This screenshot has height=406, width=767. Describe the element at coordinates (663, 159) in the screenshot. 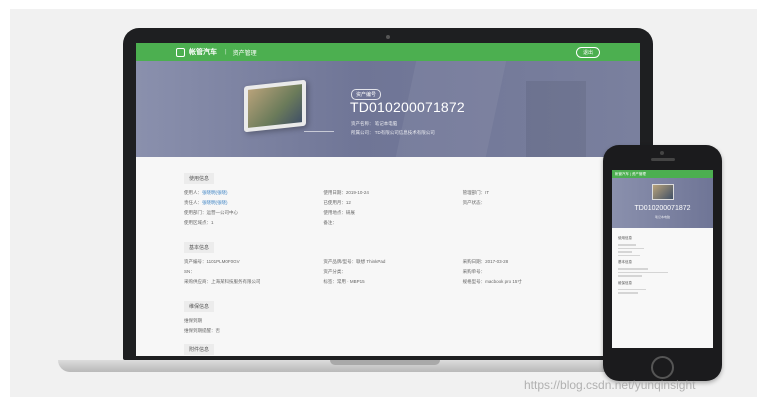

I see `phone-speaker` at that location.